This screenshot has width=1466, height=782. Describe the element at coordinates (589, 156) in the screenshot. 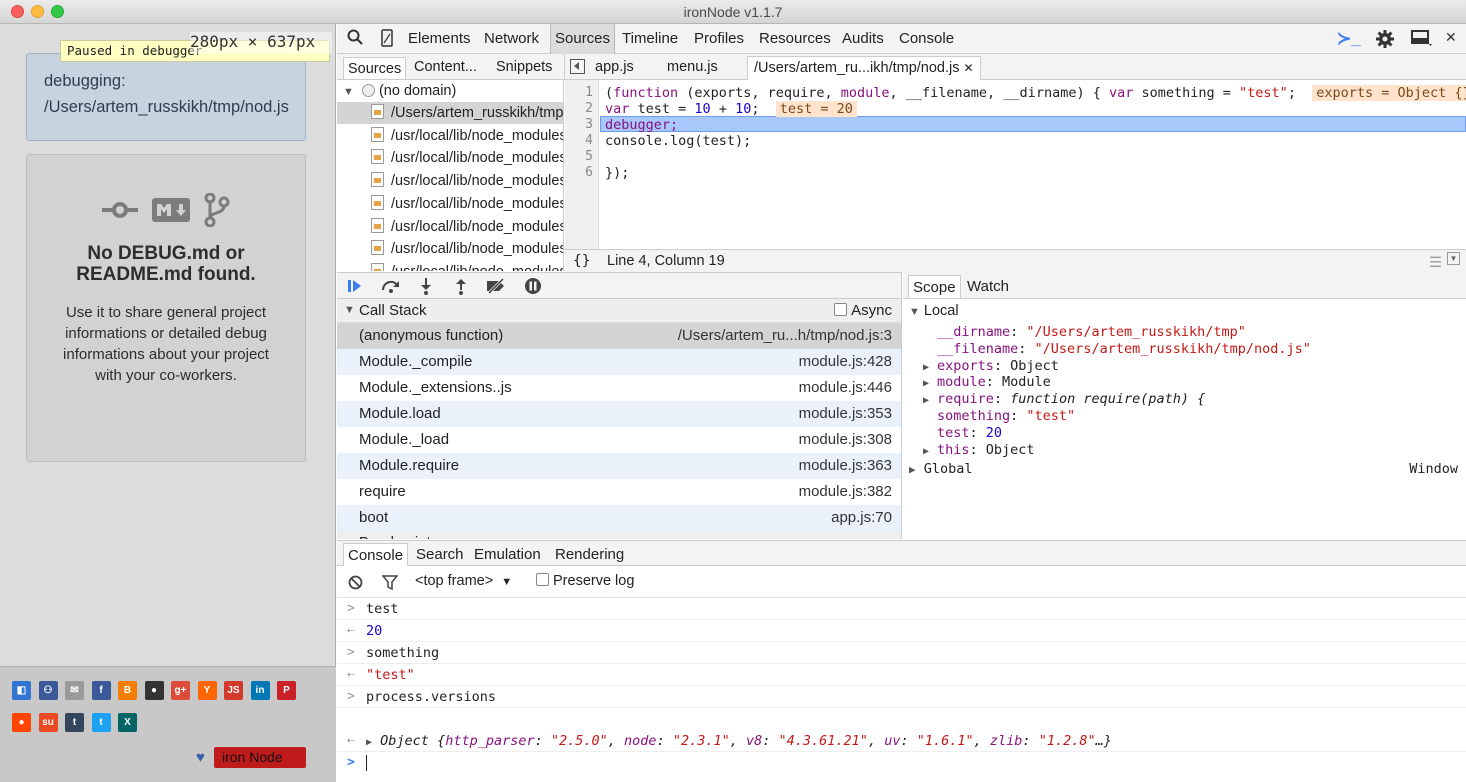

I see `line-number: 5` at that location.